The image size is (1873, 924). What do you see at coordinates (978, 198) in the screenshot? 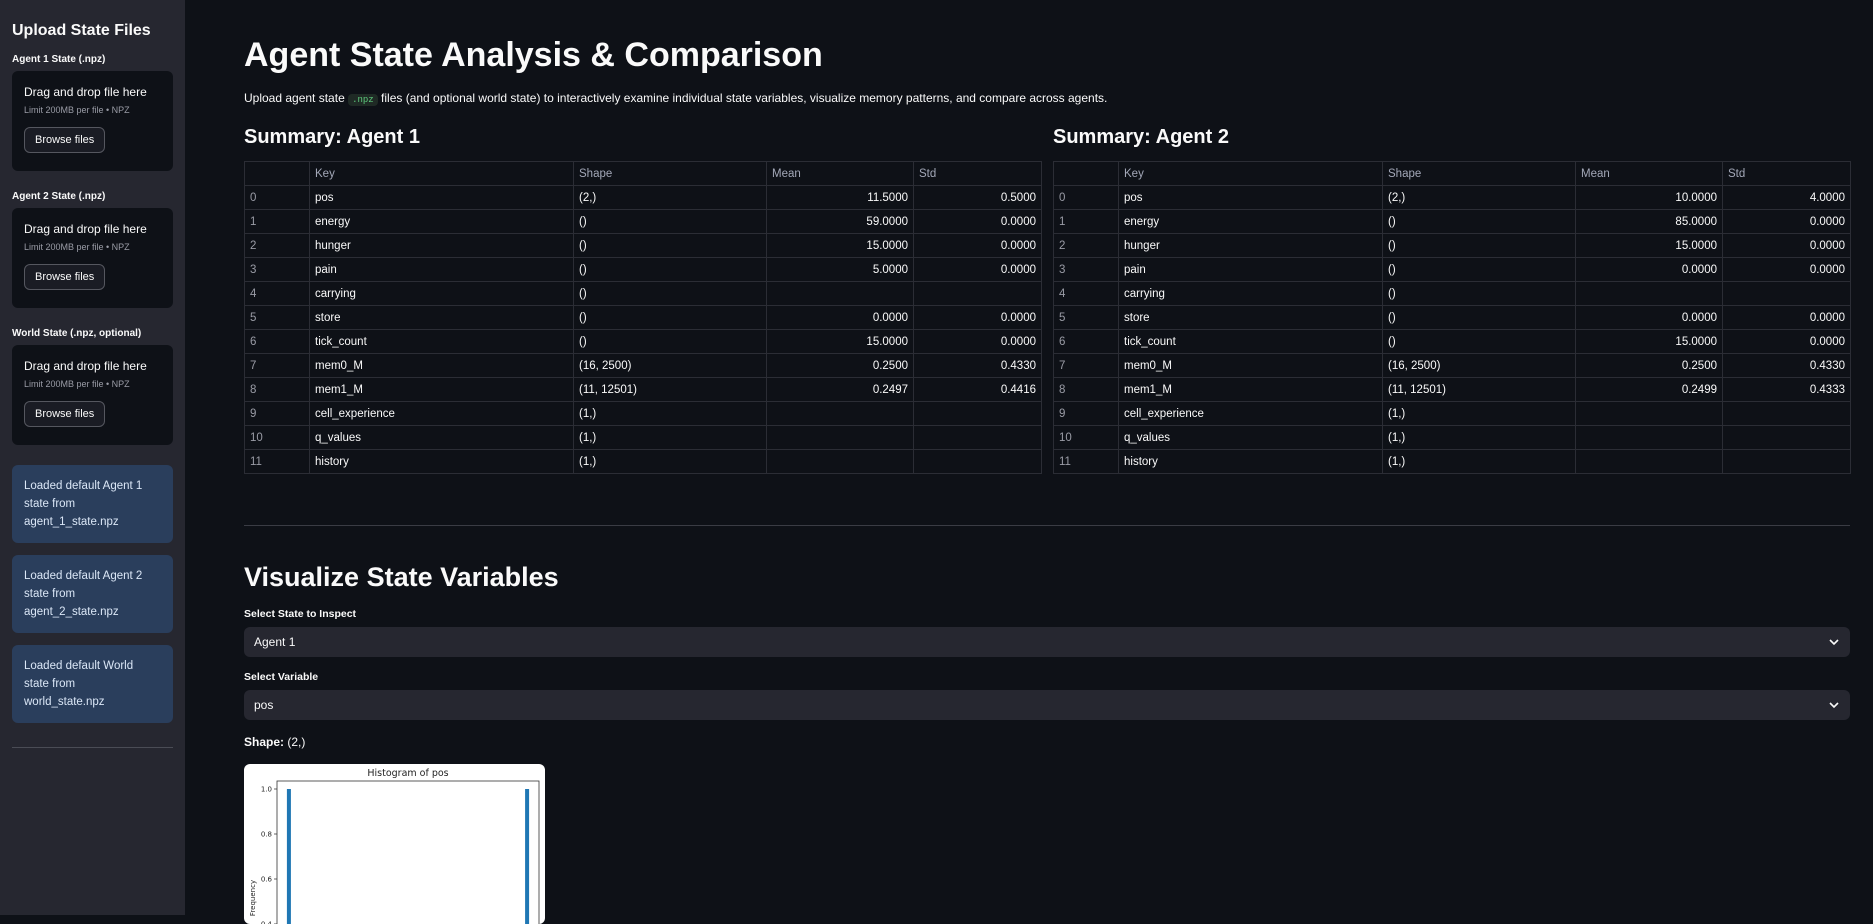
I see `std-cell: 0.5000` at bounding box center [978, 198].